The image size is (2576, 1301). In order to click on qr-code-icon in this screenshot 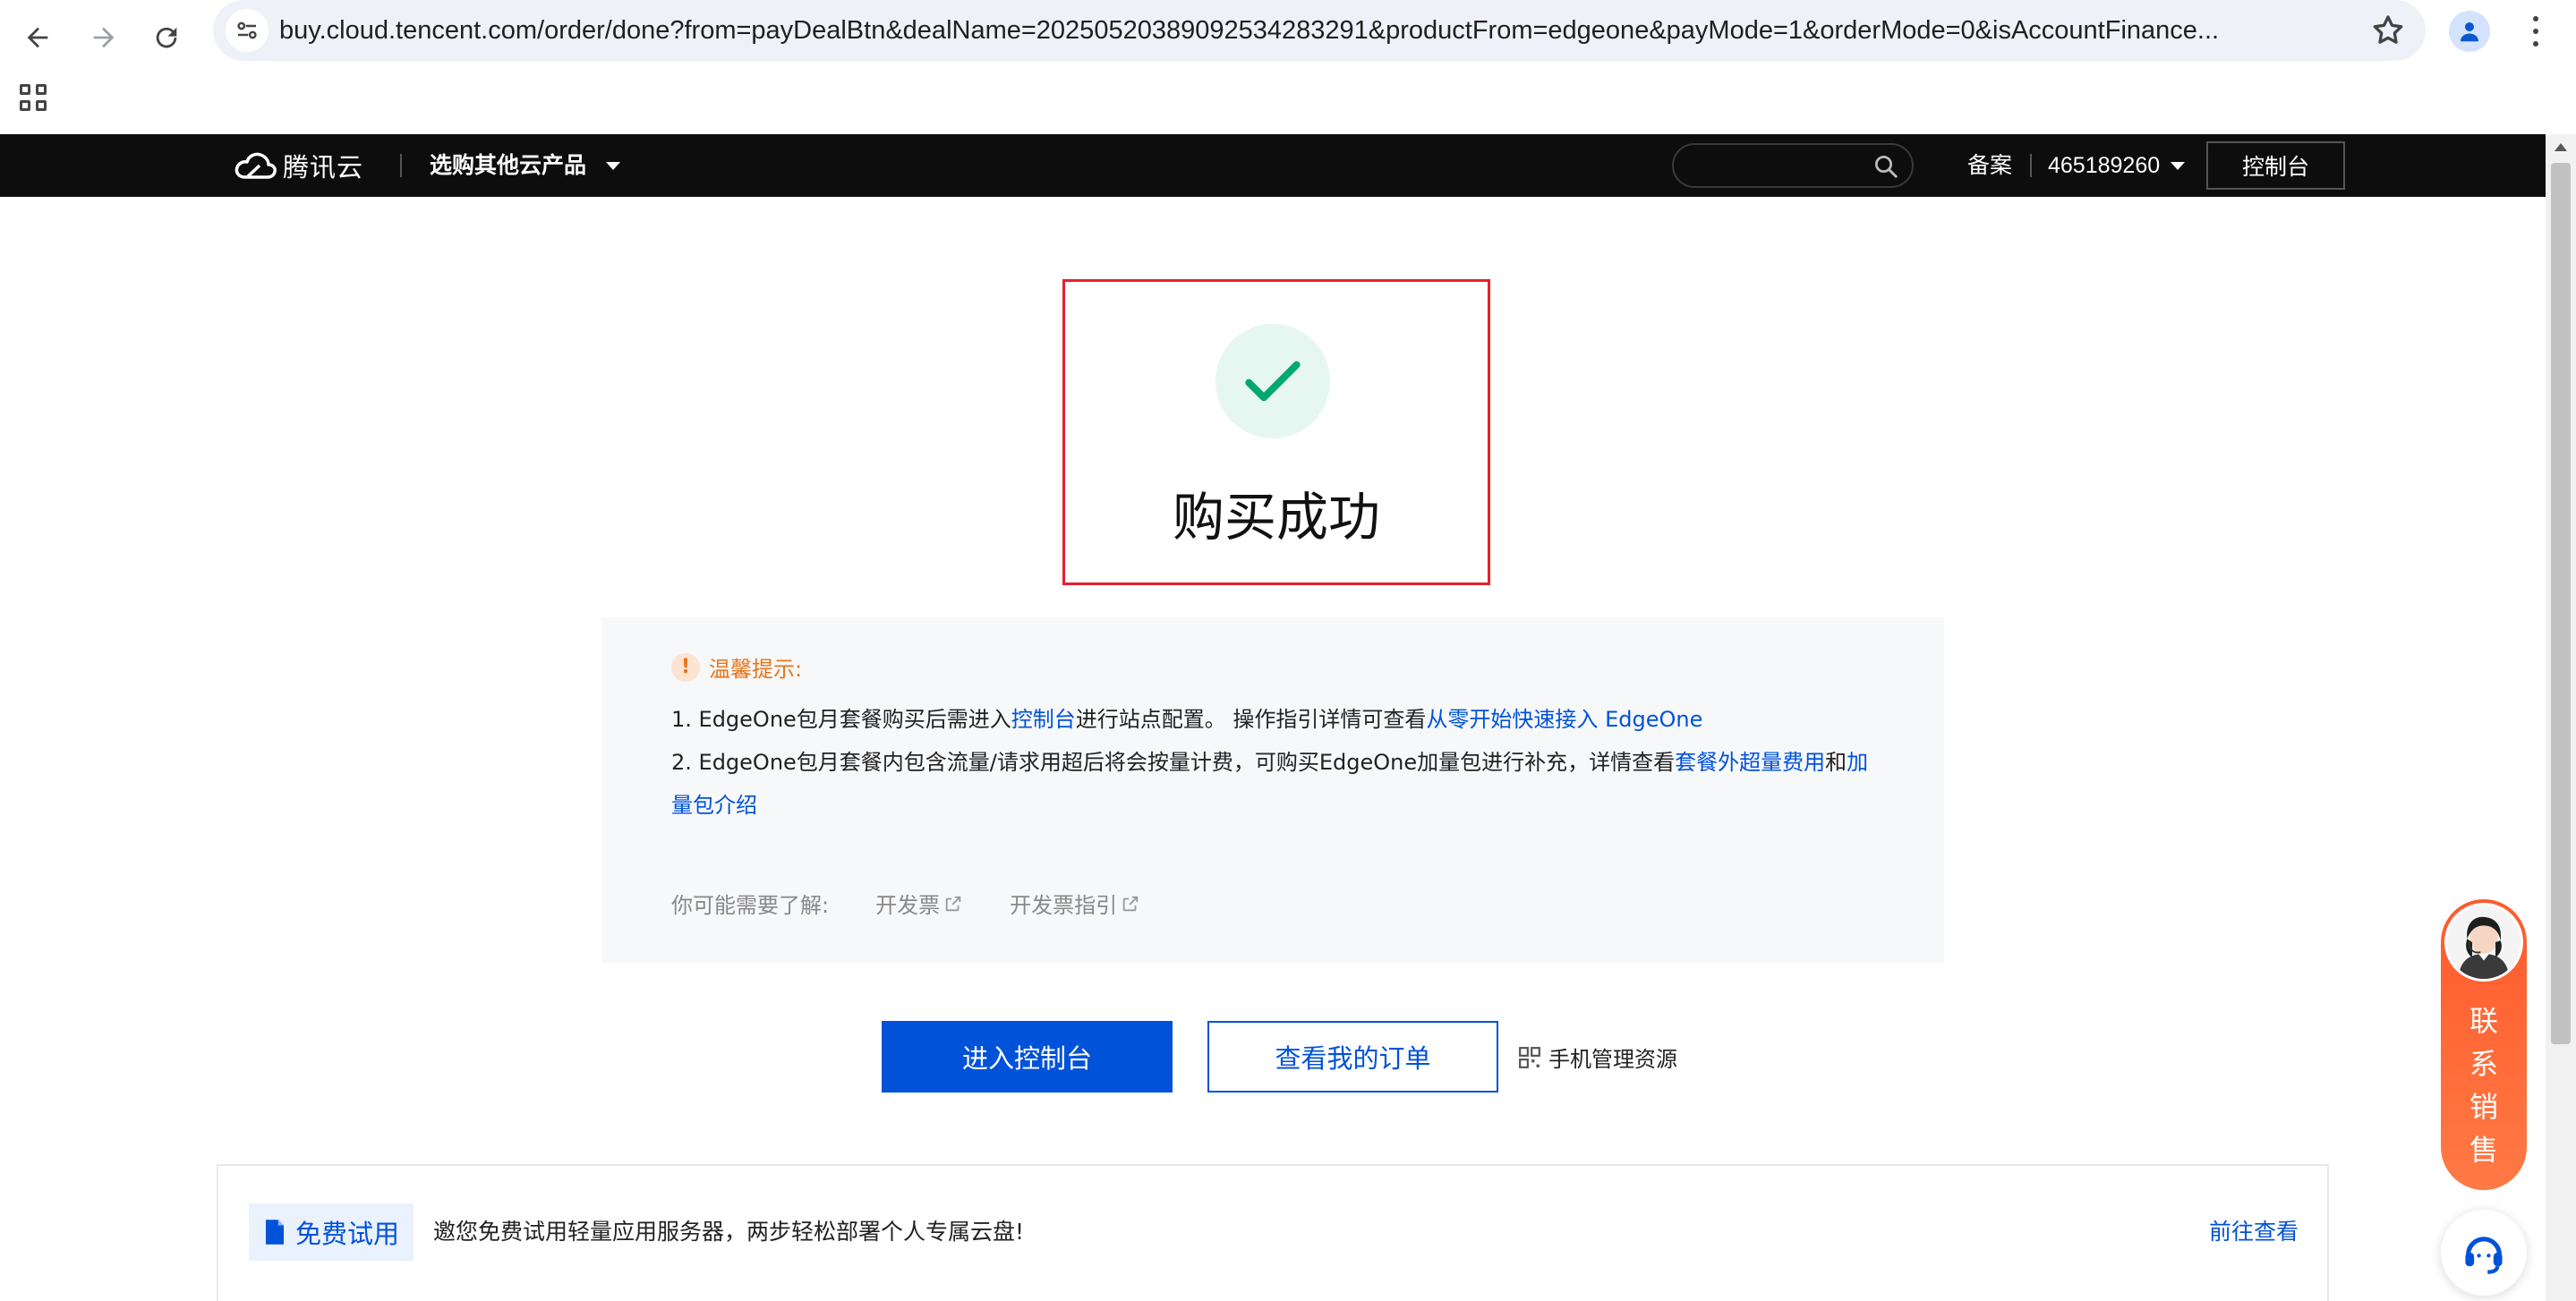, I will do `click(1529, 1057)`.